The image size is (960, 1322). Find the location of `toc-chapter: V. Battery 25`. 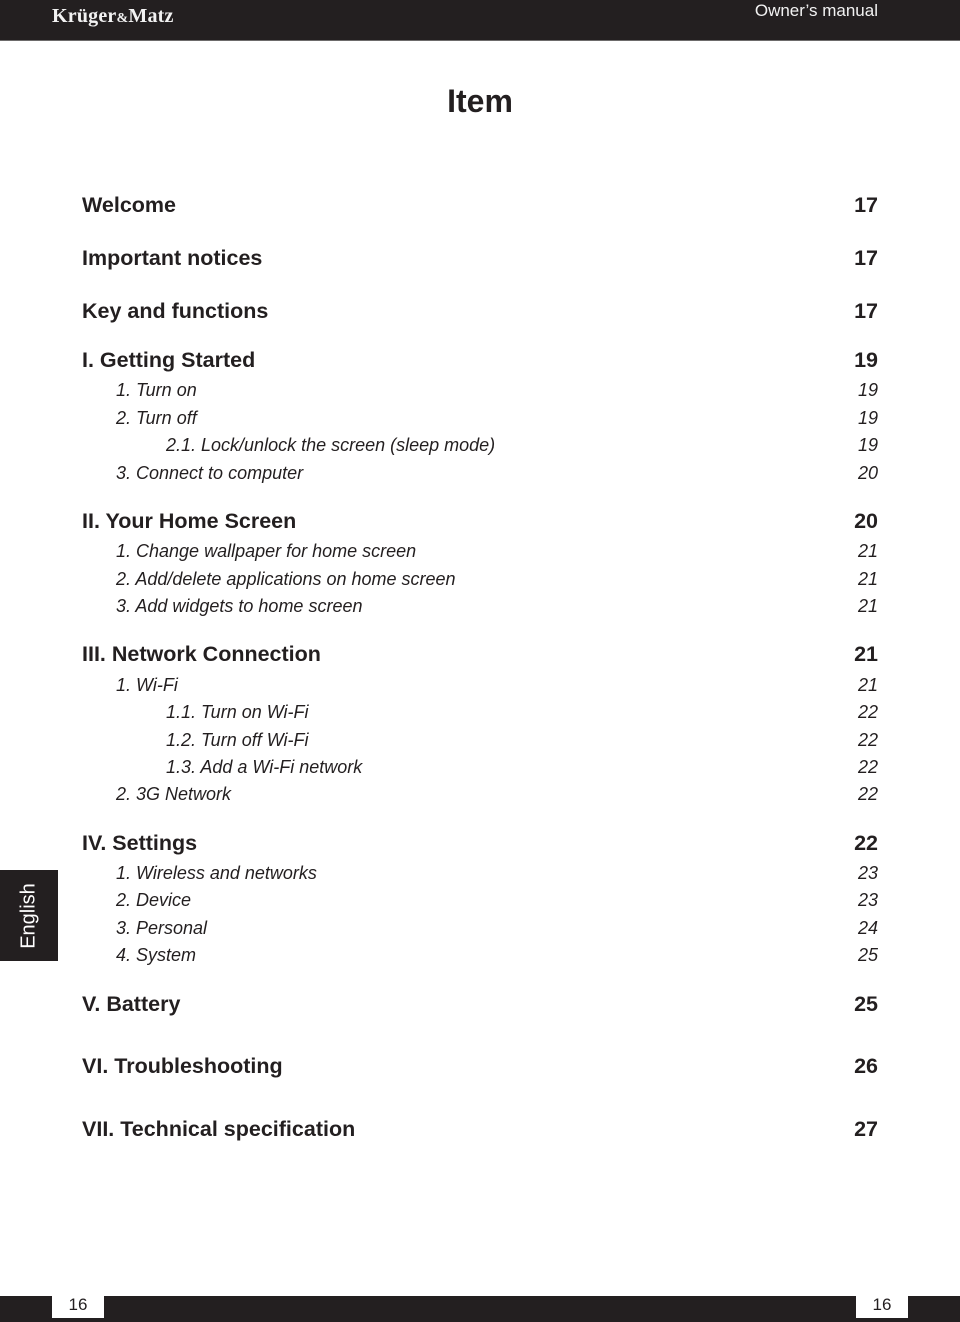

toc-chapter: V. Battery 25 is located at coordinates (480, 1004).